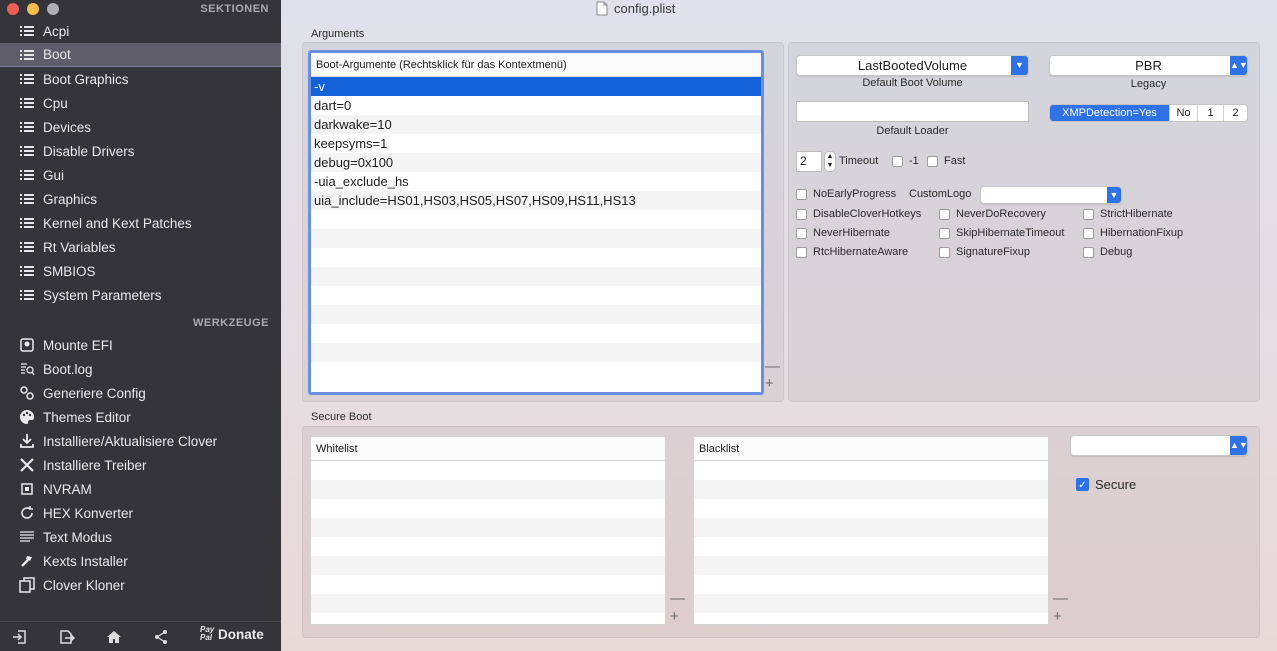 This screenshot has width=1277, height=651. I want to click on sidebar-item-label: Cpu, so click(55, 103).